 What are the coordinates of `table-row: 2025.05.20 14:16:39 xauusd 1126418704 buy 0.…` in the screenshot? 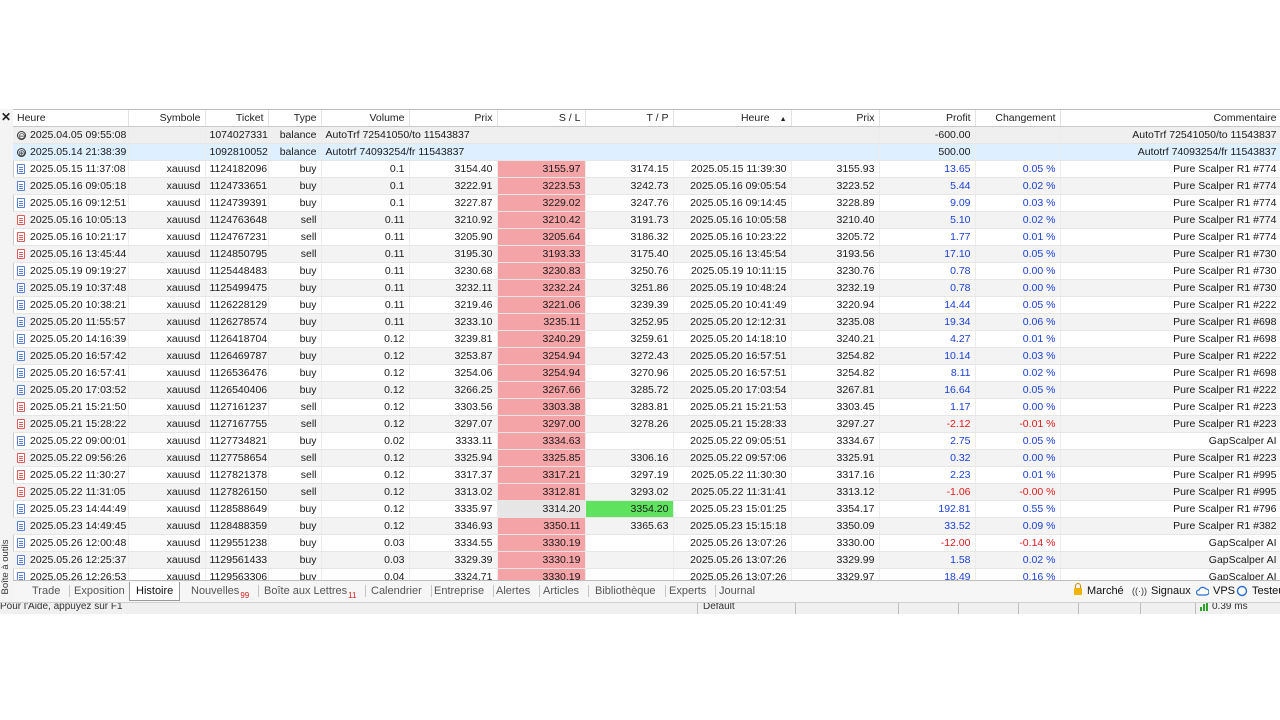 It's located at (646, 339).